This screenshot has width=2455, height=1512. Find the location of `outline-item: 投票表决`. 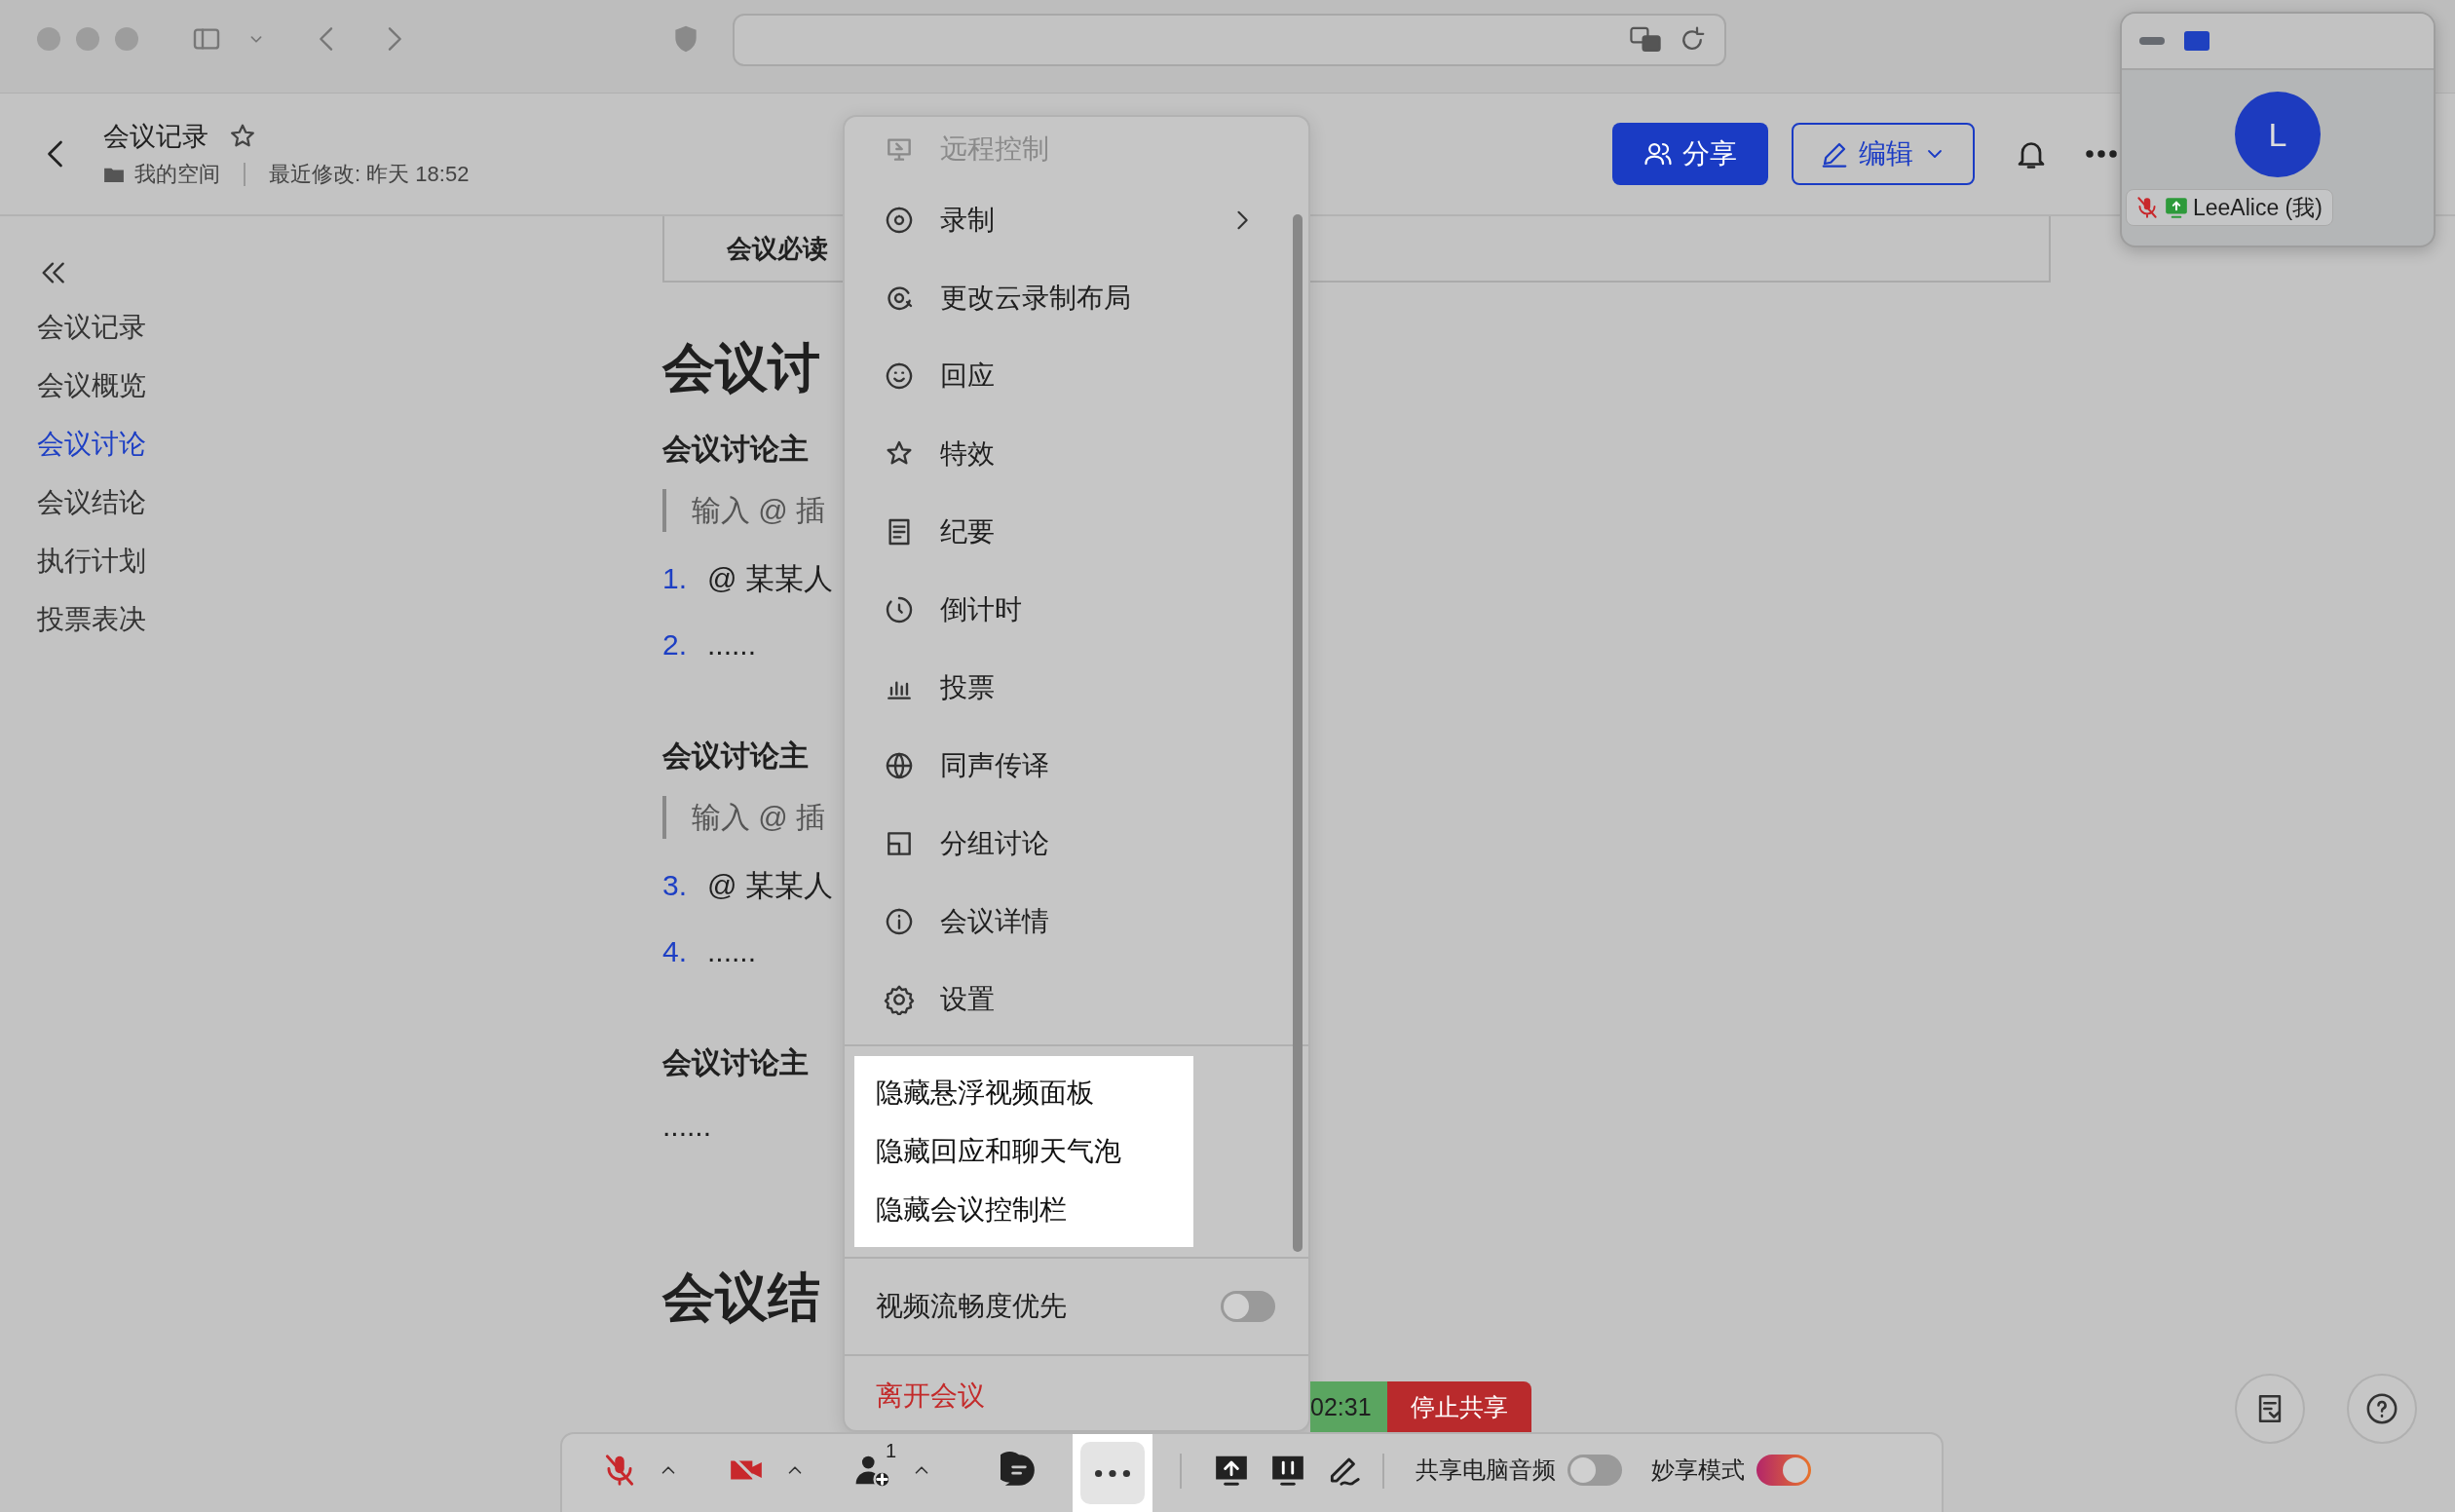

outline-item: 投票表决 is located at coordinates (91, 619).